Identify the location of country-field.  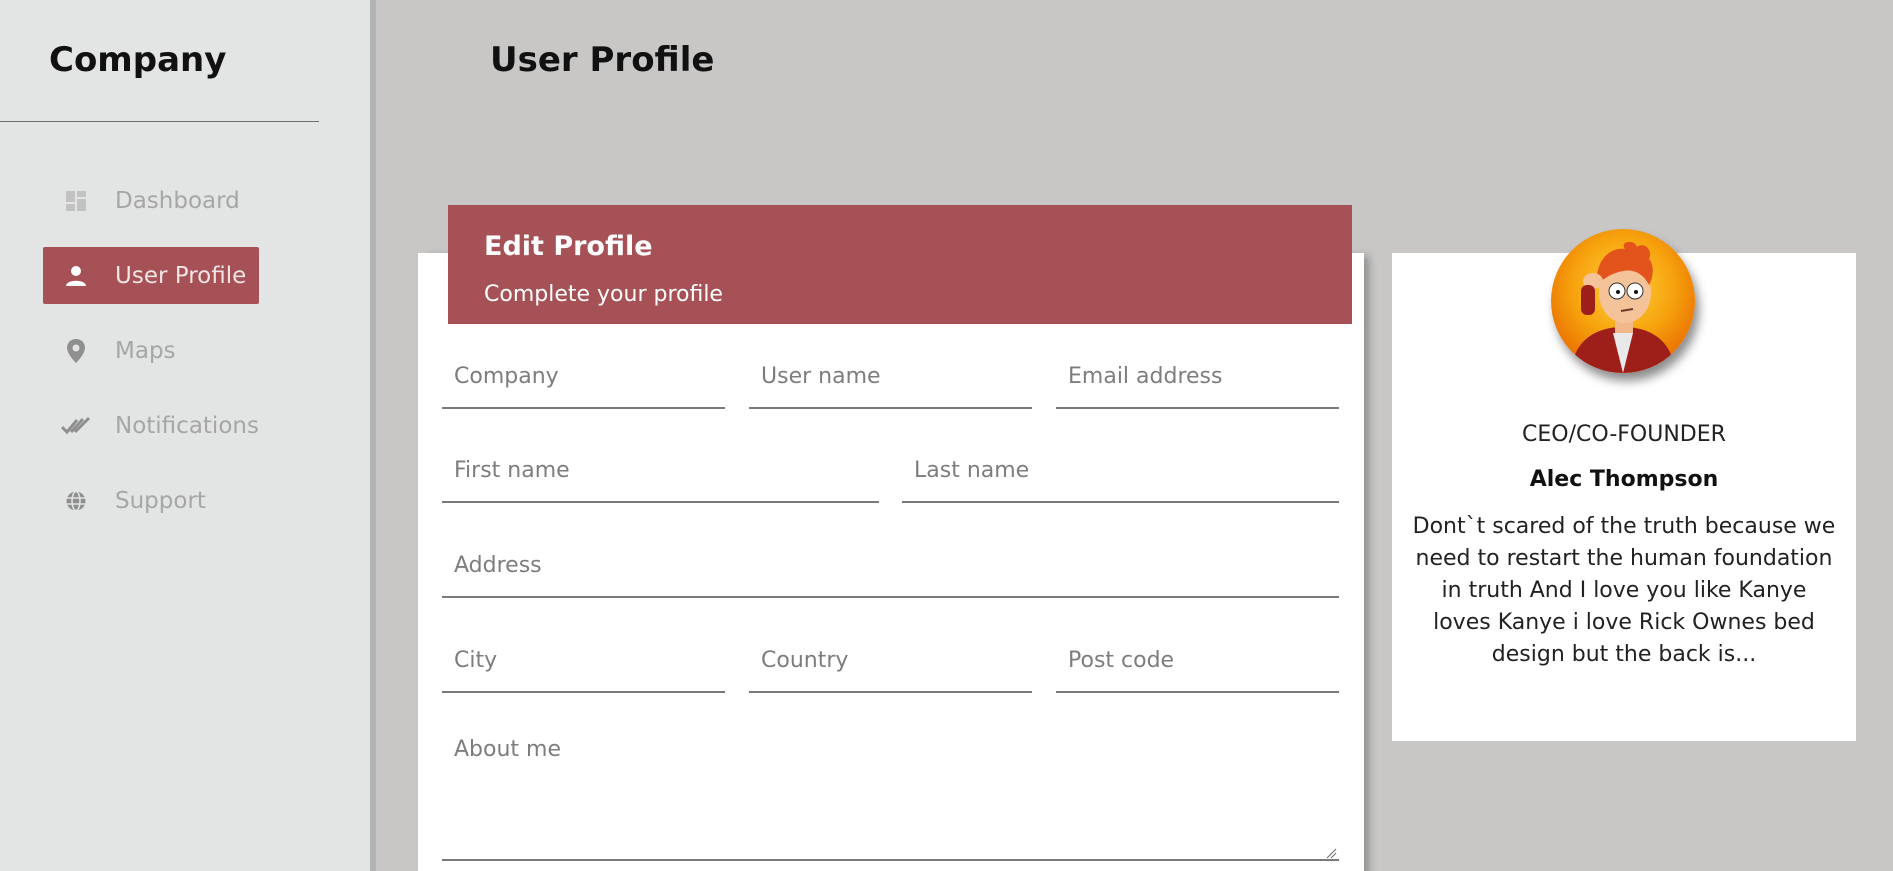
(890, 661).